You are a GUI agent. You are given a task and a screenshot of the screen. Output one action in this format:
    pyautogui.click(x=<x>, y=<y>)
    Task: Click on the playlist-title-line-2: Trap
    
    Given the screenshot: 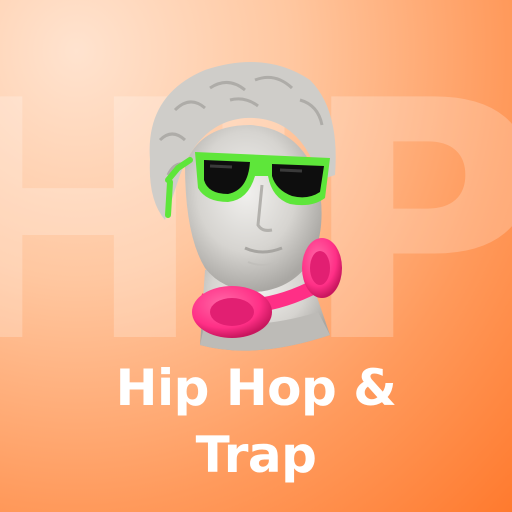 What is the action you would take?
    pyautogui.click(x=256, y=455)
    